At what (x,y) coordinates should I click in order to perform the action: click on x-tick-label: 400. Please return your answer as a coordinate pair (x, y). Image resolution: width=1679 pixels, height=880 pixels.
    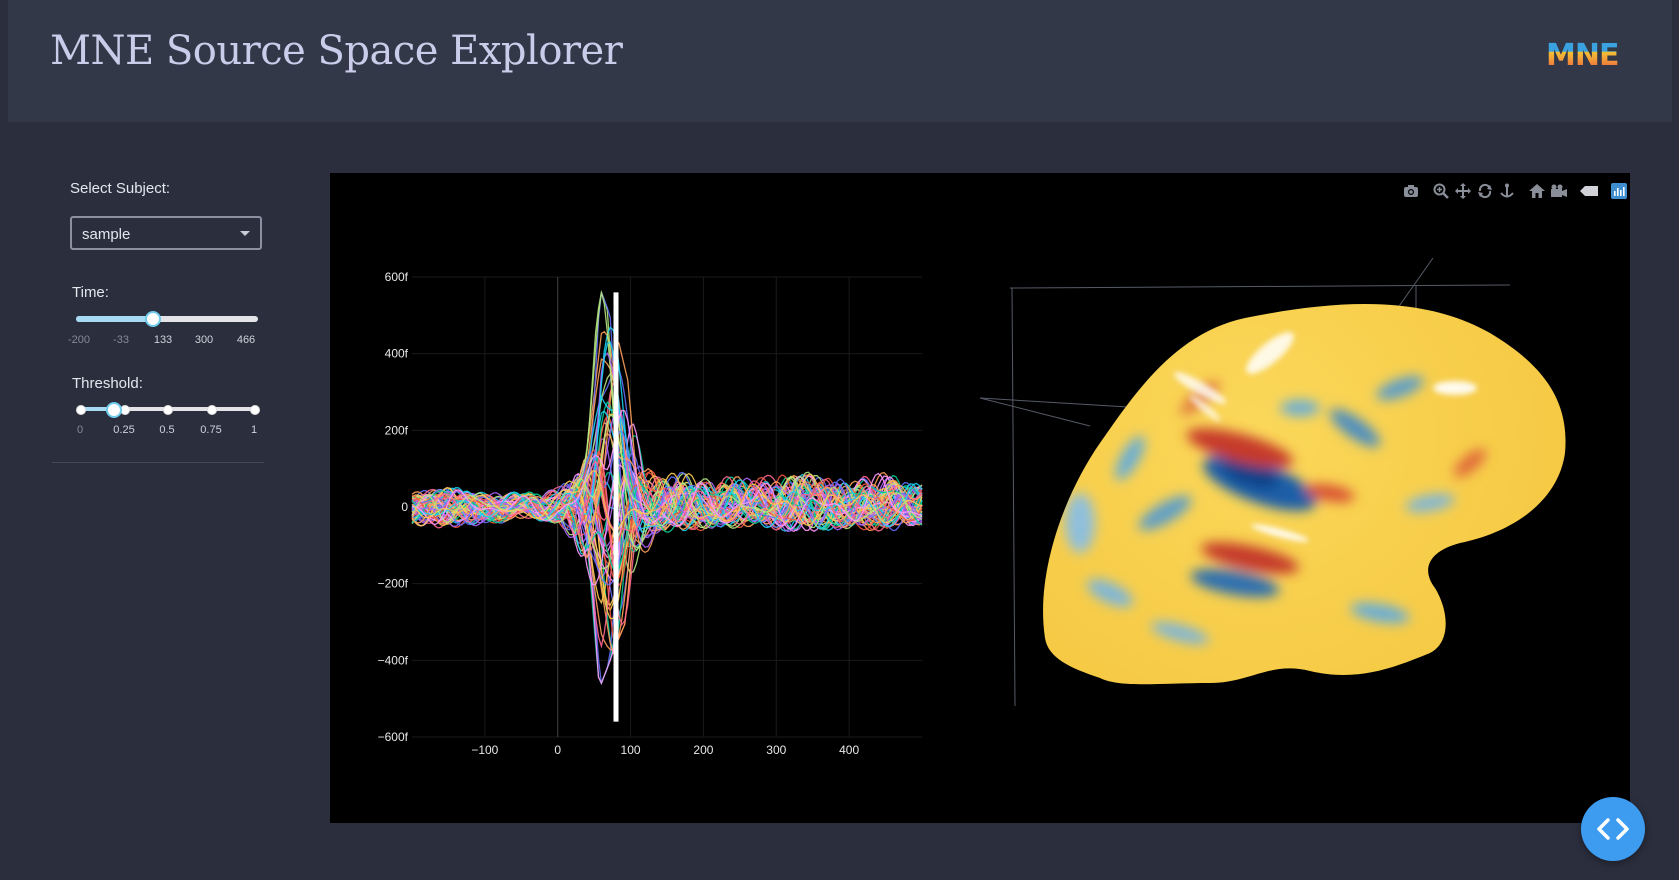
    Looking at the image, I should click on (849, 750).